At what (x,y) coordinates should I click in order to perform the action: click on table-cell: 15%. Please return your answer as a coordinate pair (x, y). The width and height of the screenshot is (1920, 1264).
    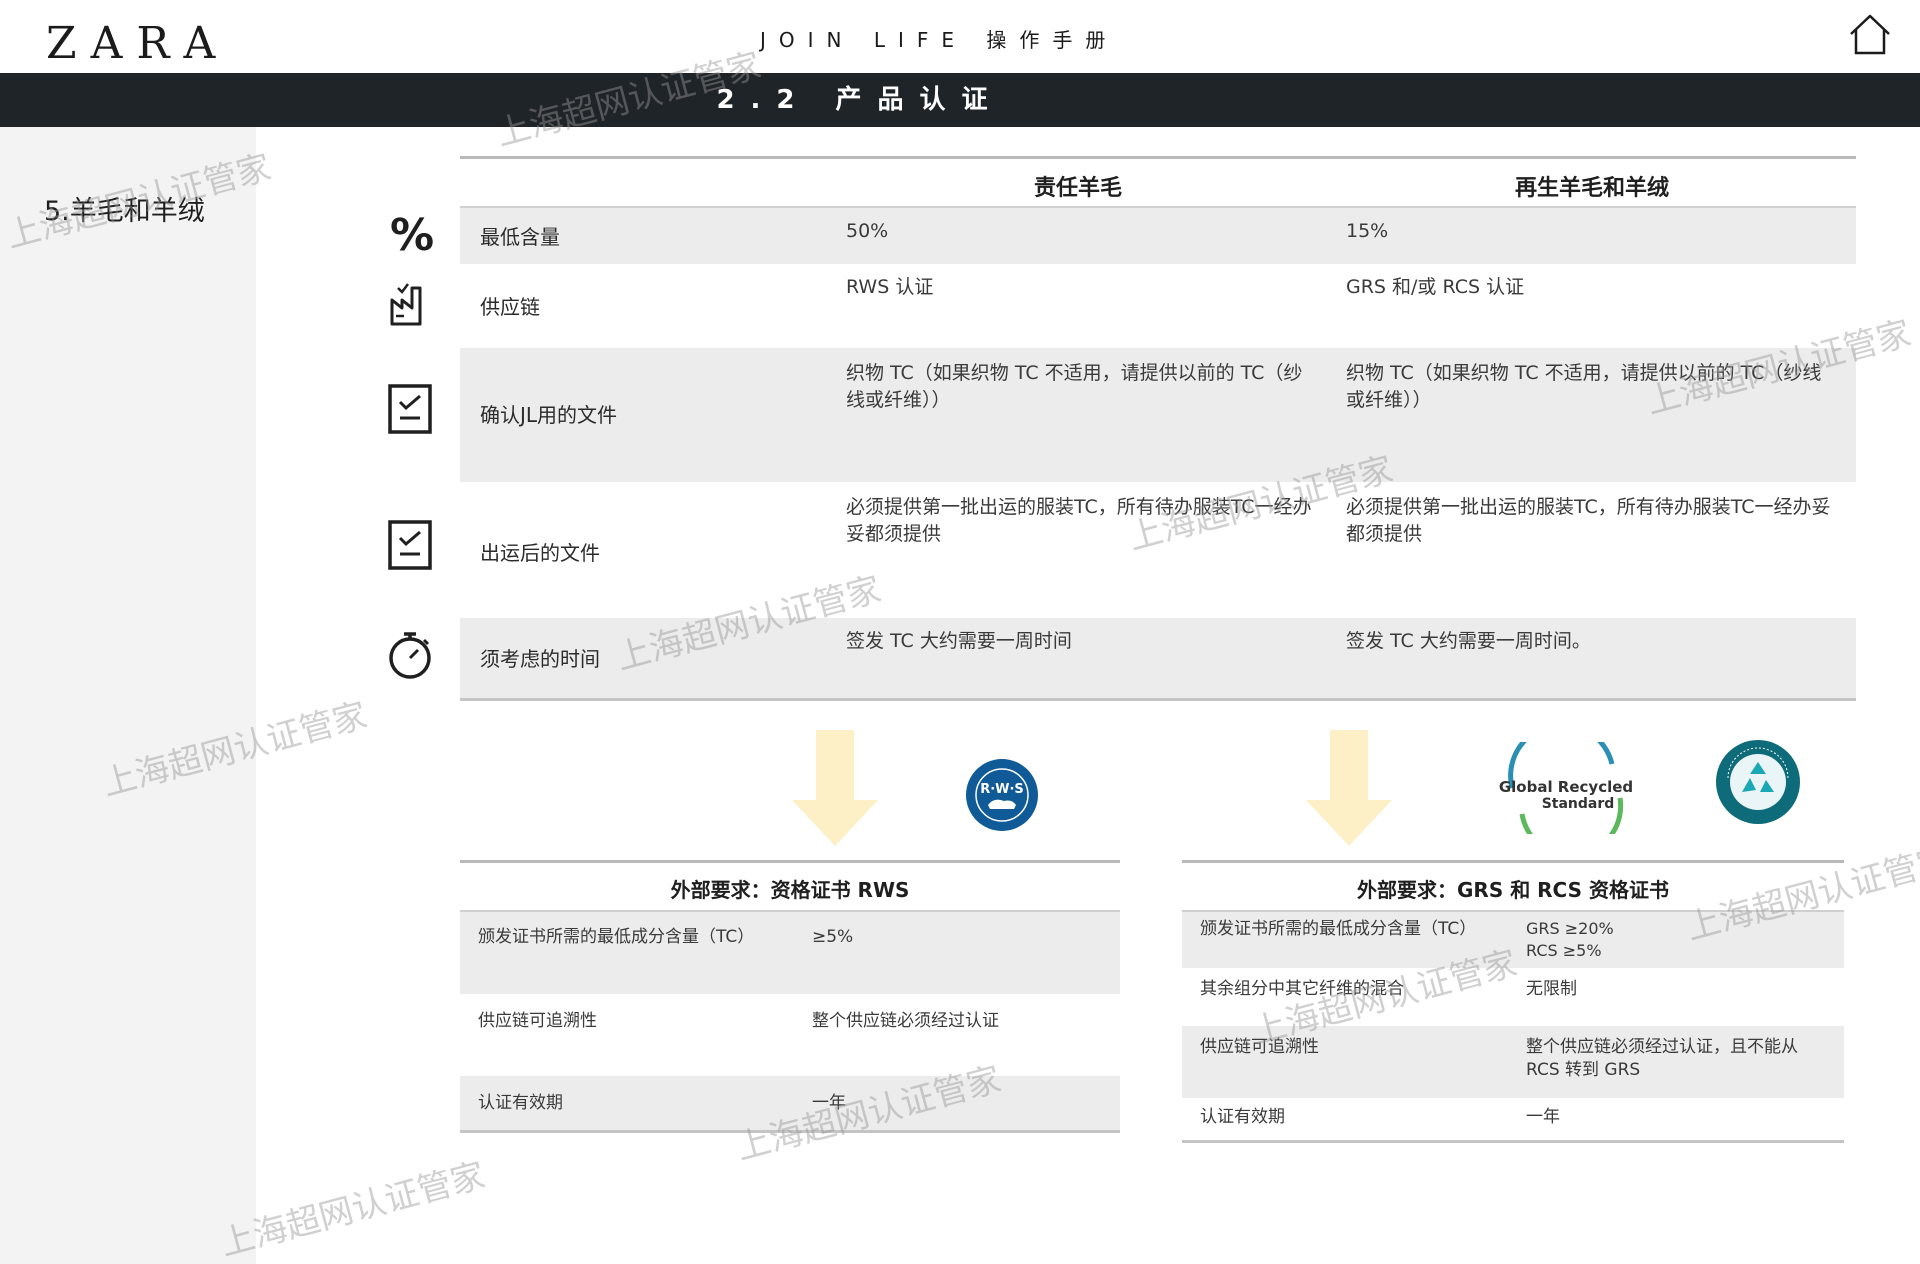
    Looking at the image, I should click on (1367, 231).